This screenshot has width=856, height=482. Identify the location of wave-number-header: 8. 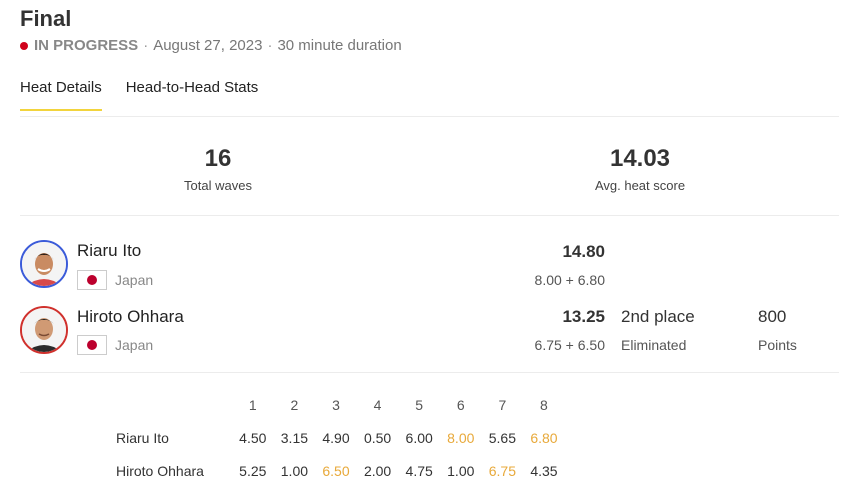
(544, 404).